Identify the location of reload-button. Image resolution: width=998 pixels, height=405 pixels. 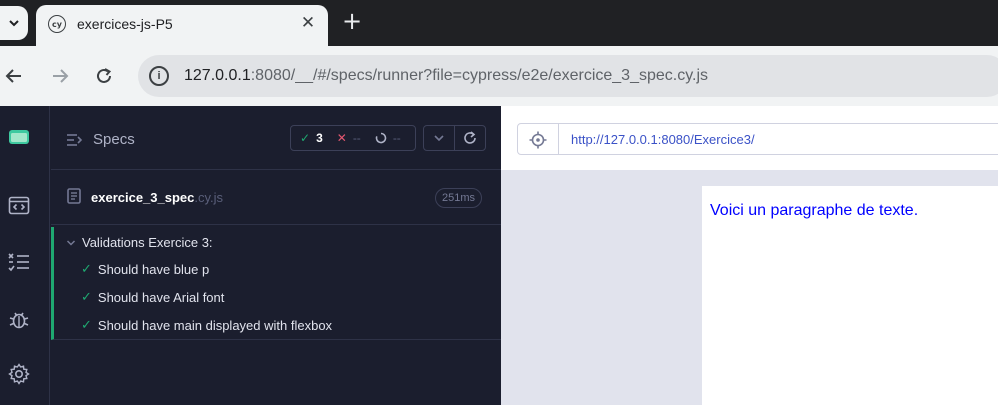
(104, 76).